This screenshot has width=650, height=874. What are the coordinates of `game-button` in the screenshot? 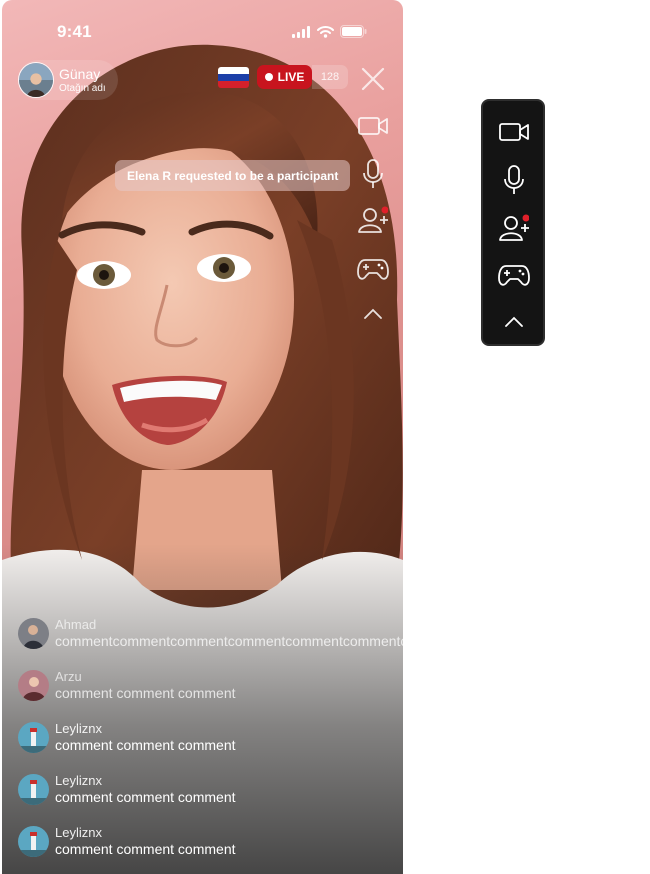 It's located at (373, 270).